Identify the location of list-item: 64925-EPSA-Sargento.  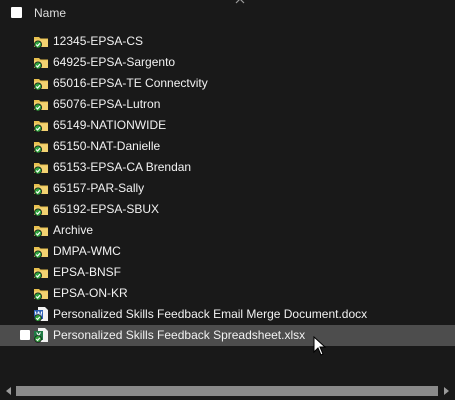
(227, 62).